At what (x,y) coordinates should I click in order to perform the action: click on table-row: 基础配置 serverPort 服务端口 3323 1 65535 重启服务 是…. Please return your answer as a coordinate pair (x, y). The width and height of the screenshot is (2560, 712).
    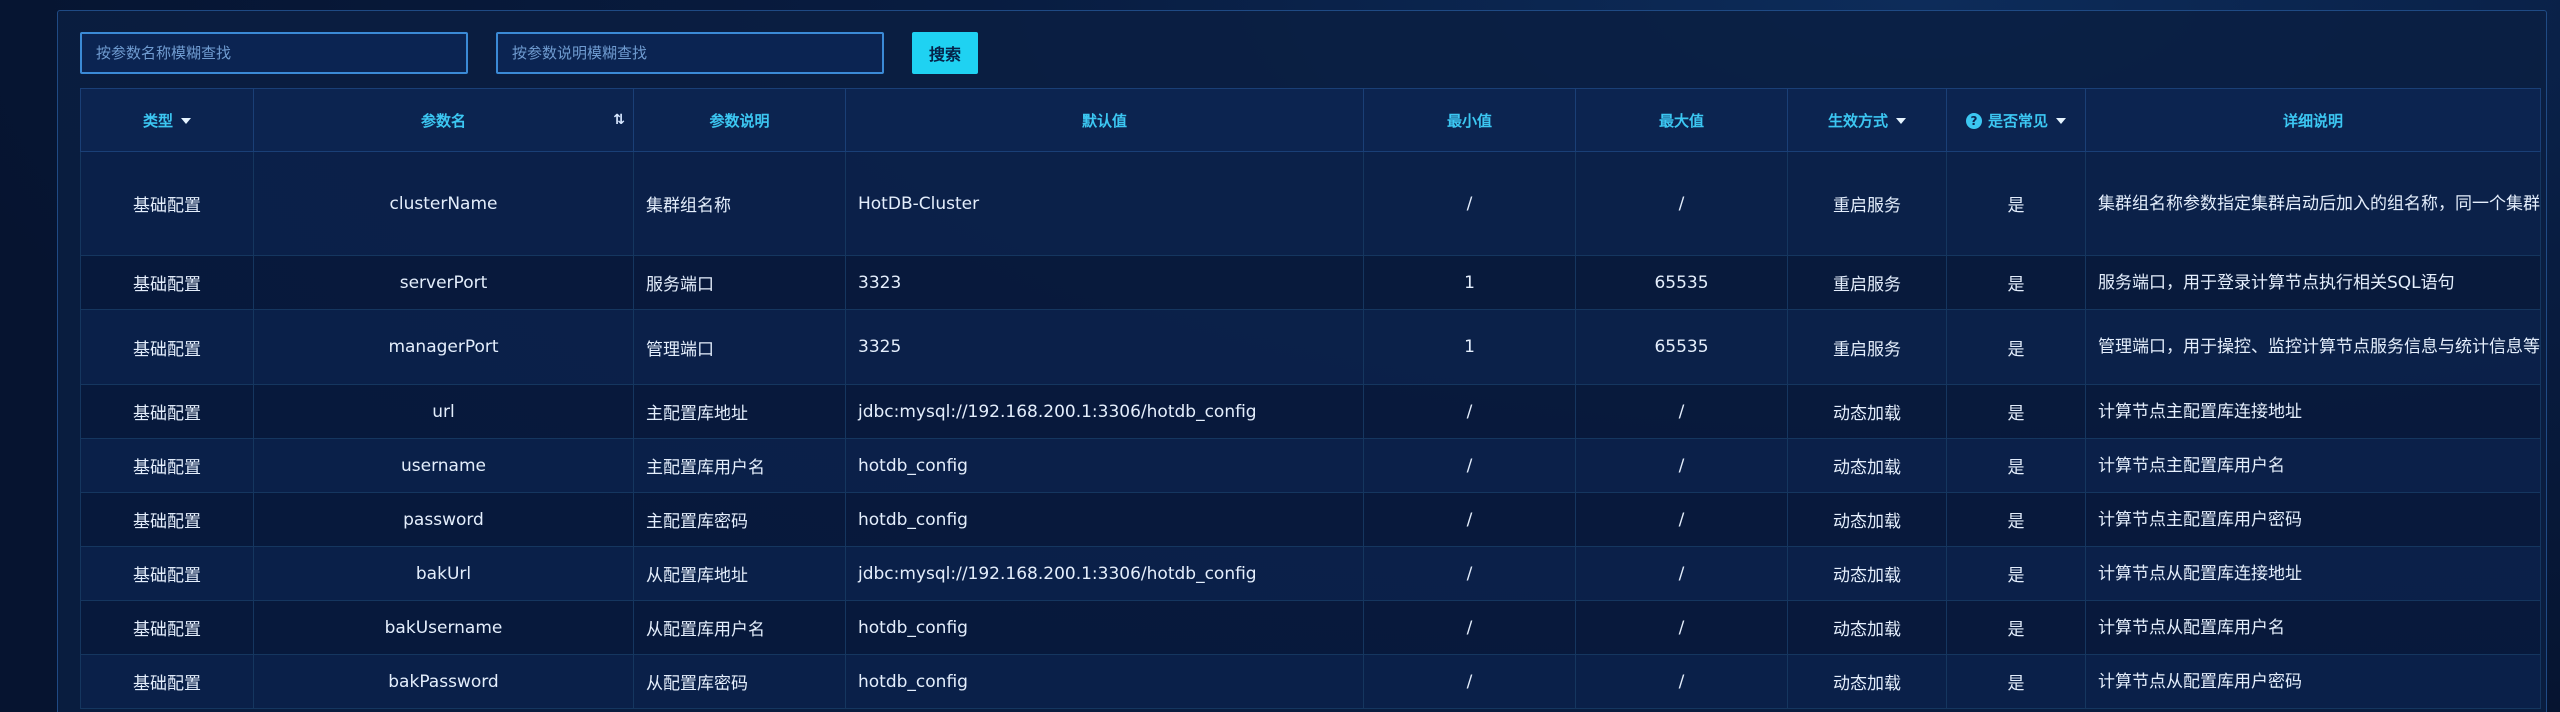
    Looking at the image, I should click on (1310, 282).